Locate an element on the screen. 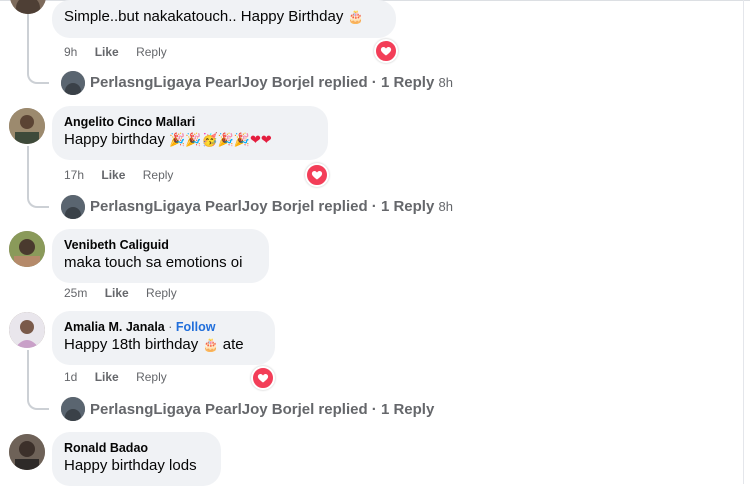 The width and height of the screenshot is (750, 486). comment-author: Angelito Cinco Mallari is located at coordinates (190, 122).